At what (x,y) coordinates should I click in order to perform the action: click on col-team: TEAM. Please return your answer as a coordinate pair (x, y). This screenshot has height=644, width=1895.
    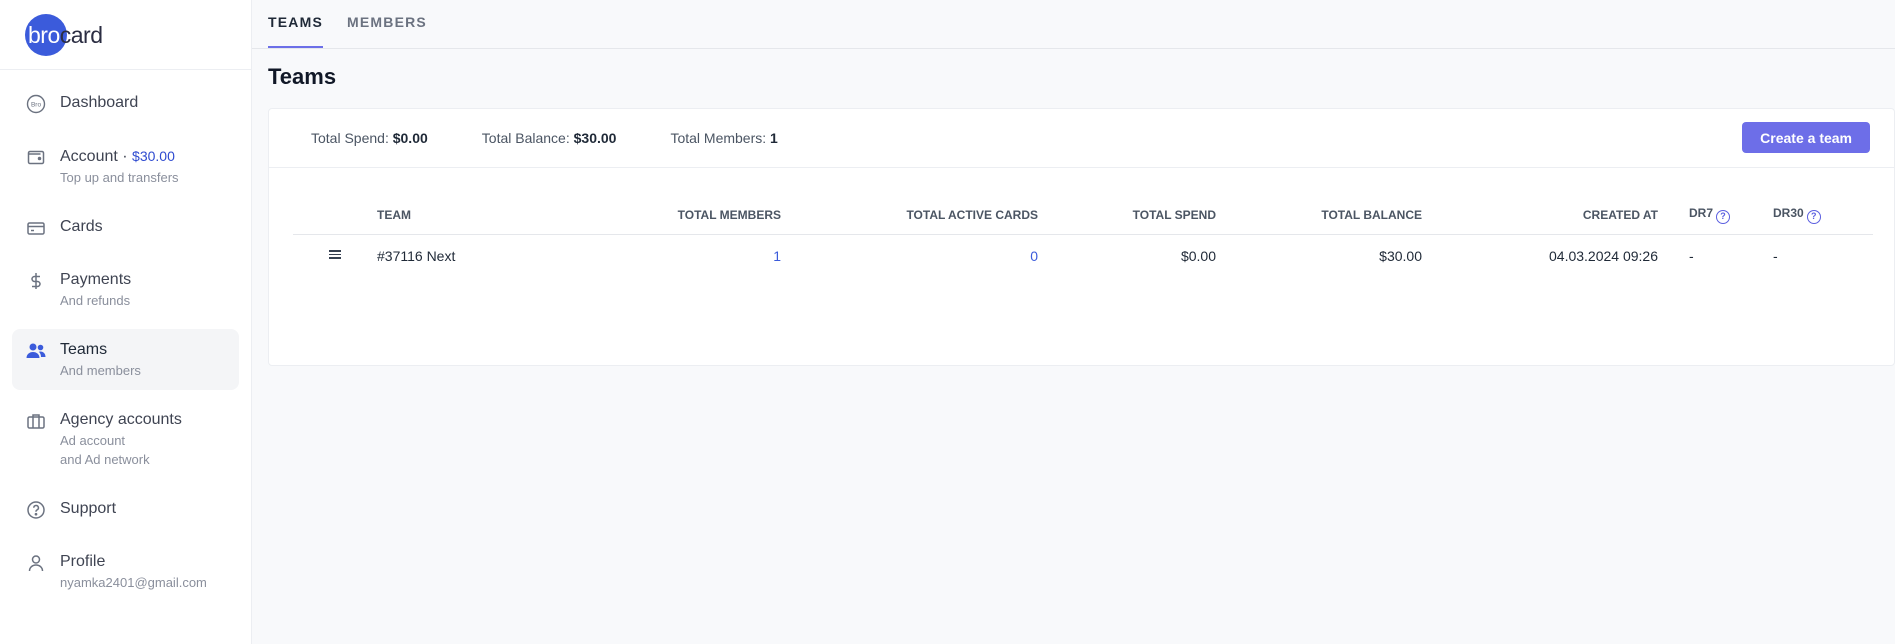
    Looking at the image, I should click on (447, 216).